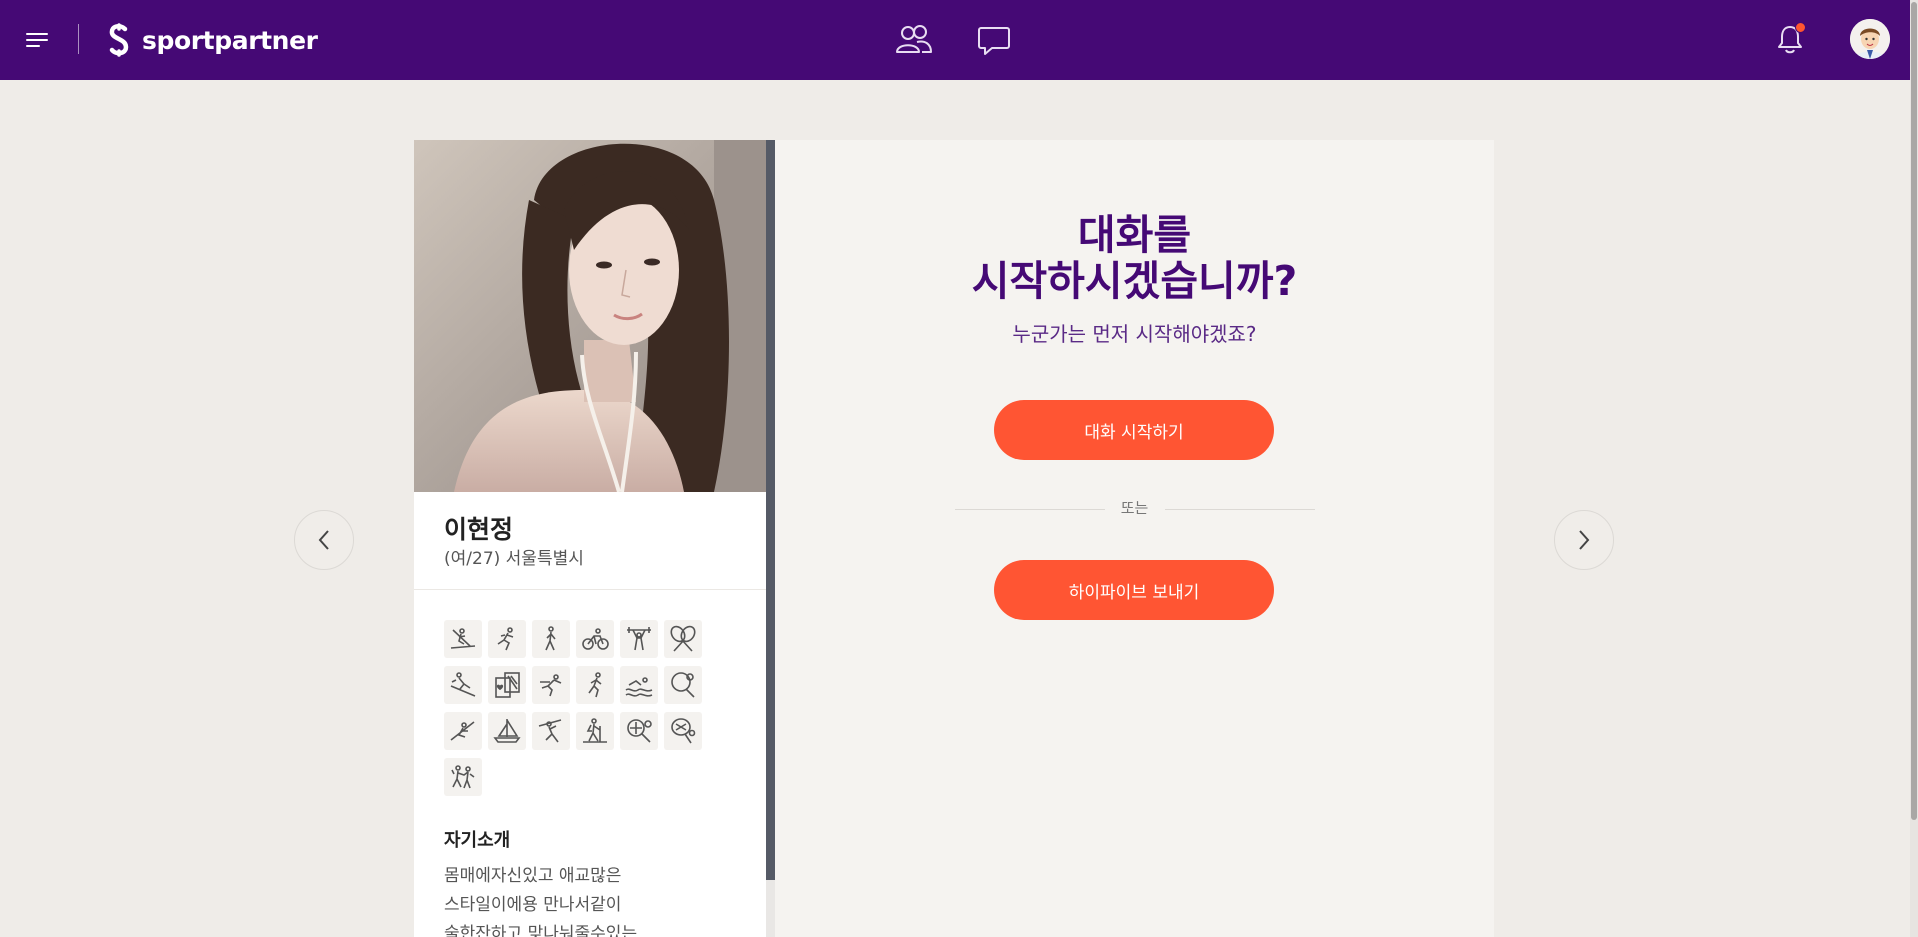  Describe the element at coordinates (683, 731) in the screenshot. I see `squash-icon` at that location.